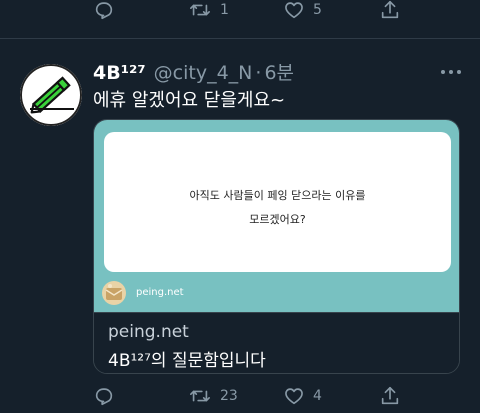 The width and height of the screenshot is (480, 413). What do you see at coordinates (317, 396) in the screenshot?
I see `like-count: 4` at bounding box center [317, 396].